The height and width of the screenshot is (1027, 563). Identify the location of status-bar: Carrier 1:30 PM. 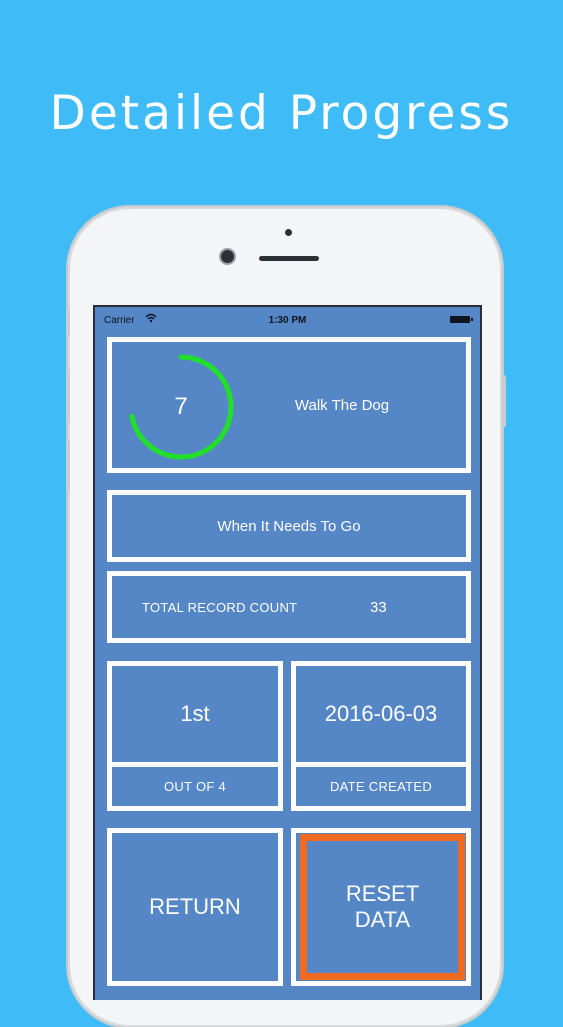
(287, 319).